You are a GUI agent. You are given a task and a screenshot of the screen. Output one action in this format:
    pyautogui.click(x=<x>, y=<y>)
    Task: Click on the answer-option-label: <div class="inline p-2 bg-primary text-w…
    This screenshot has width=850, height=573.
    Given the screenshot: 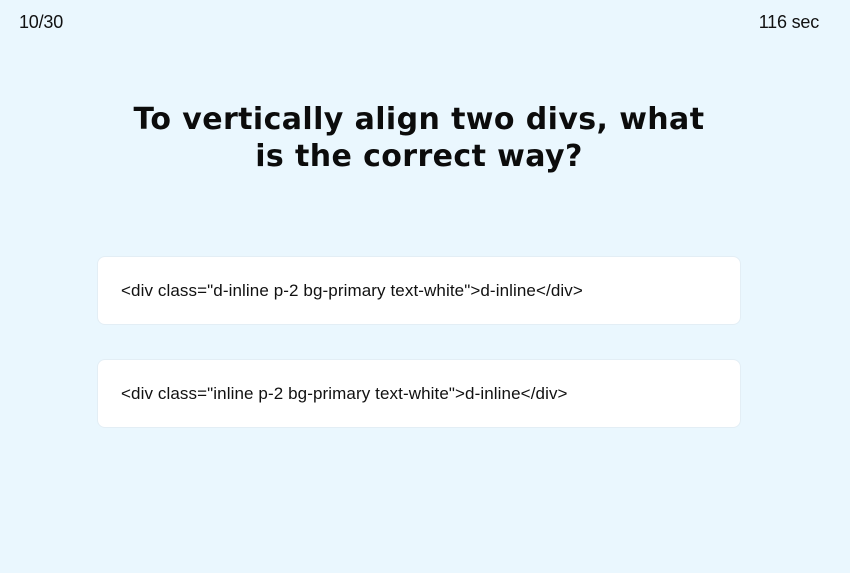 What is the action you would take?
    pyautogui.click(x=344, y=393)
    